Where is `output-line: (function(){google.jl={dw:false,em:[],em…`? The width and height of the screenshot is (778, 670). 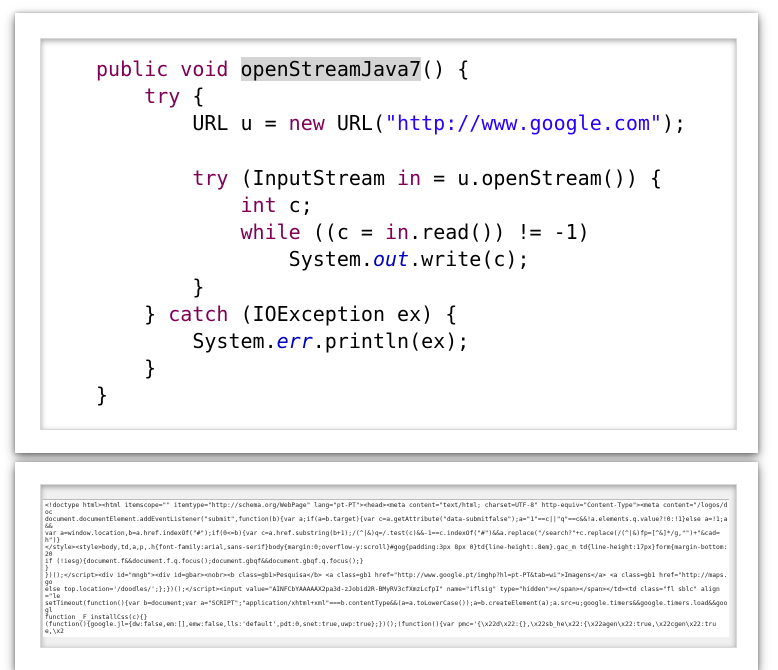
output-line: (function(){google.jl={dw:false,em:[],em… is located at coordinates (381, 628).